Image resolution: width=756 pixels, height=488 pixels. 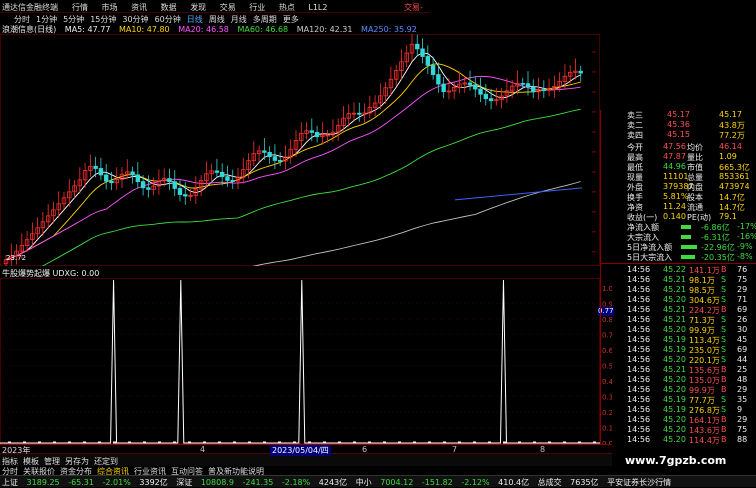 I want to click on flow-pct: -16%, so click(x=746, y=236).